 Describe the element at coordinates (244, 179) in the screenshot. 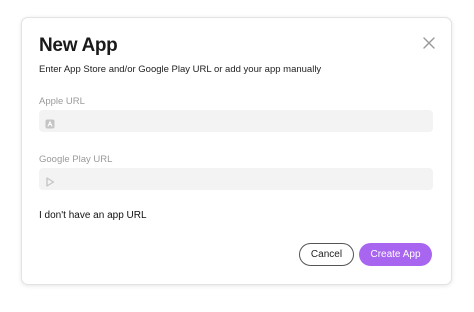

I see `google-play-url-input` at that location.